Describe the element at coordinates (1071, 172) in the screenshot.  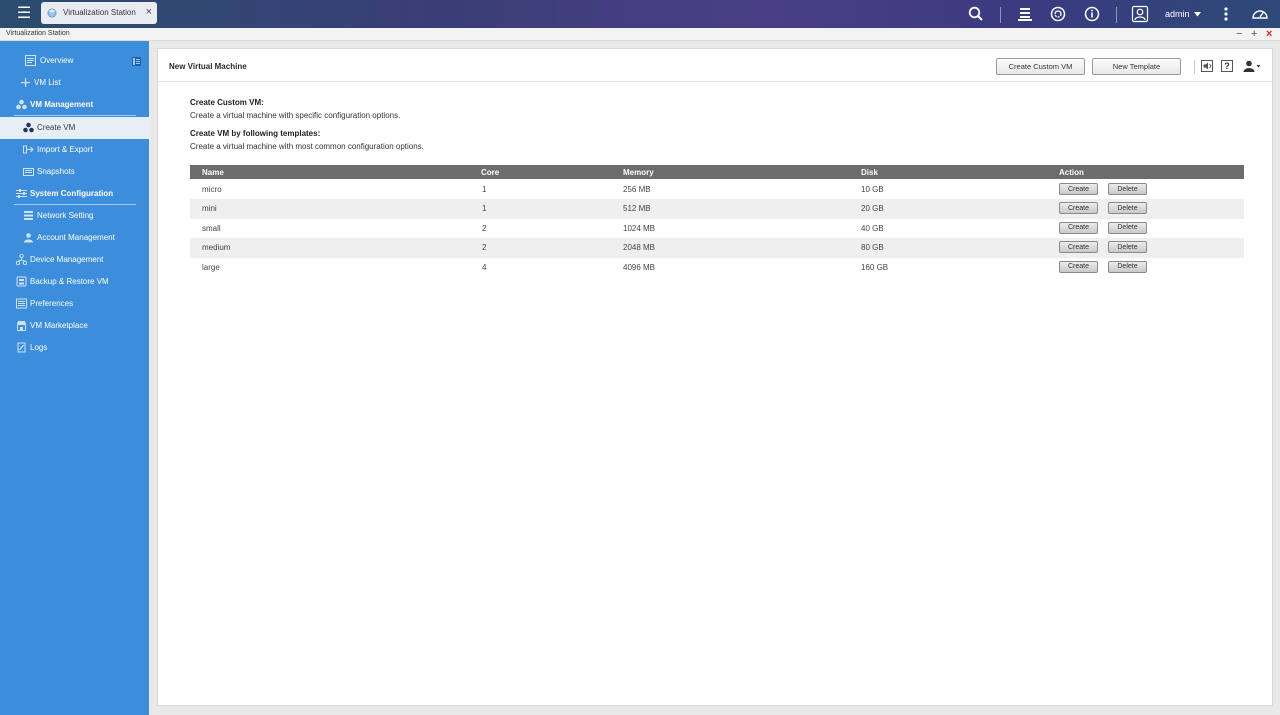
I see `column-header-action: Action` at that location.